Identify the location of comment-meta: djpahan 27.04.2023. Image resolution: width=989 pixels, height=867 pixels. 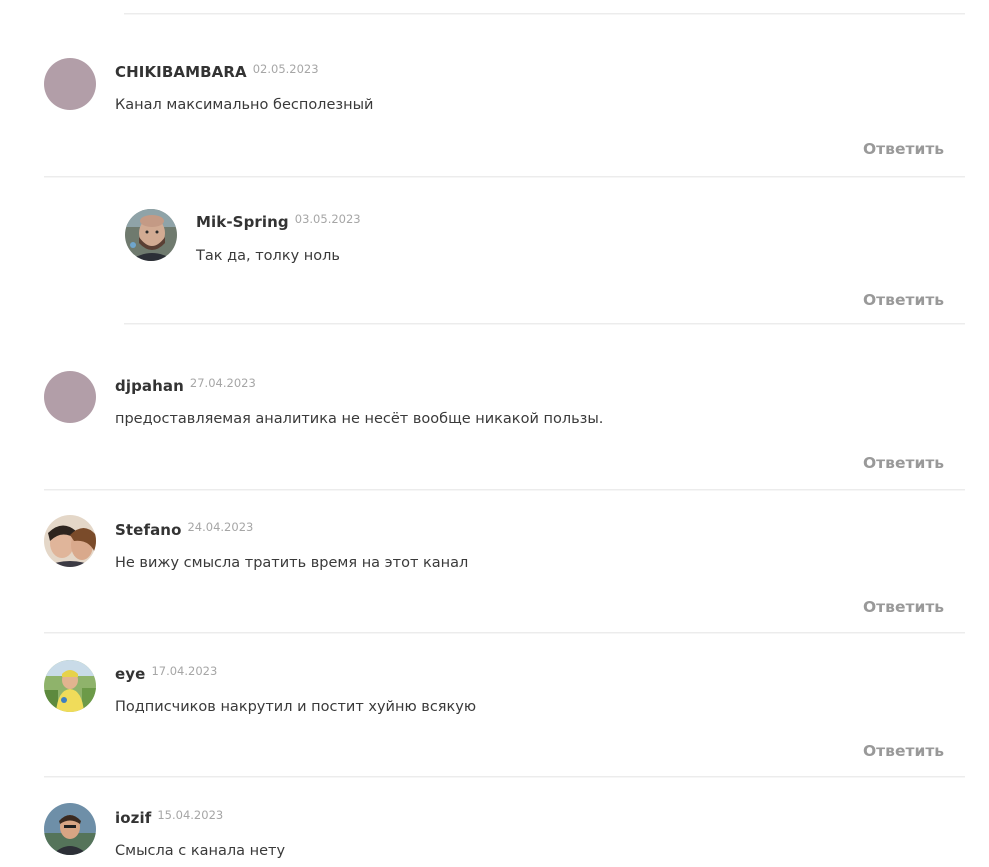
(185, 384).